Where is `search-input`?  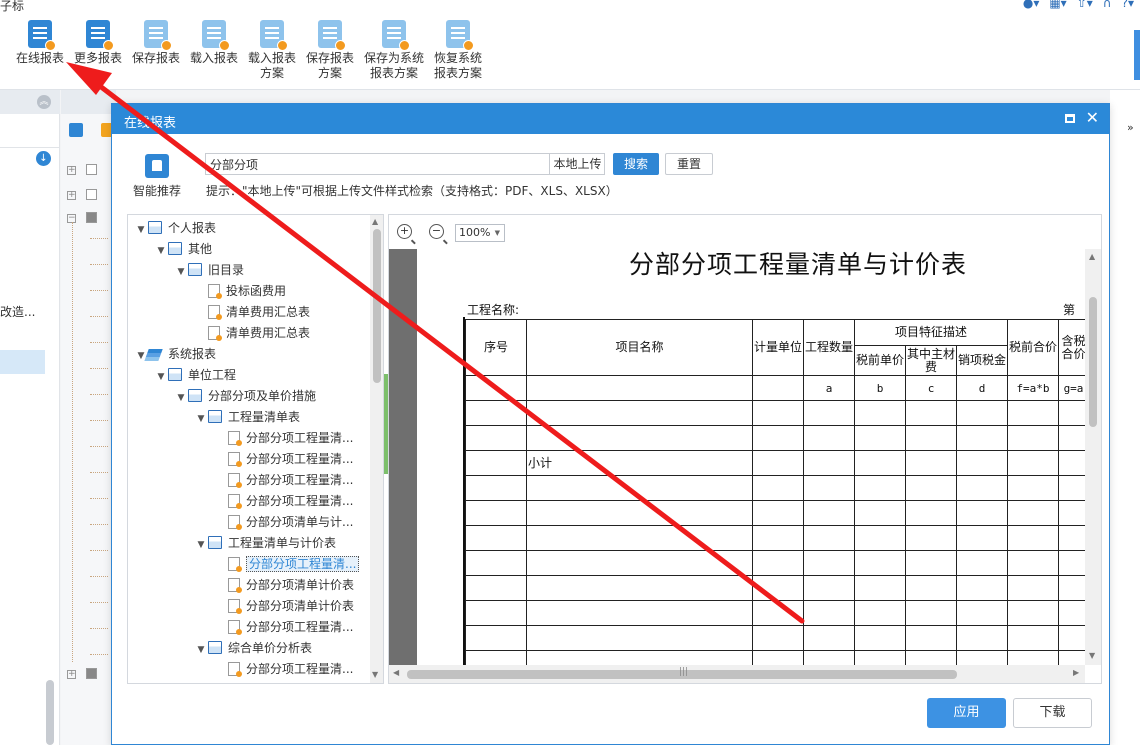
search-input is located at coordinates (377, 164).